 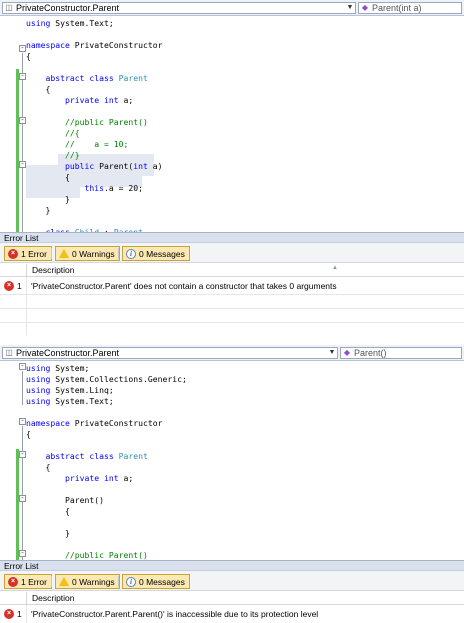 I want to click on code-token: //{, so click(x=72, y=133).